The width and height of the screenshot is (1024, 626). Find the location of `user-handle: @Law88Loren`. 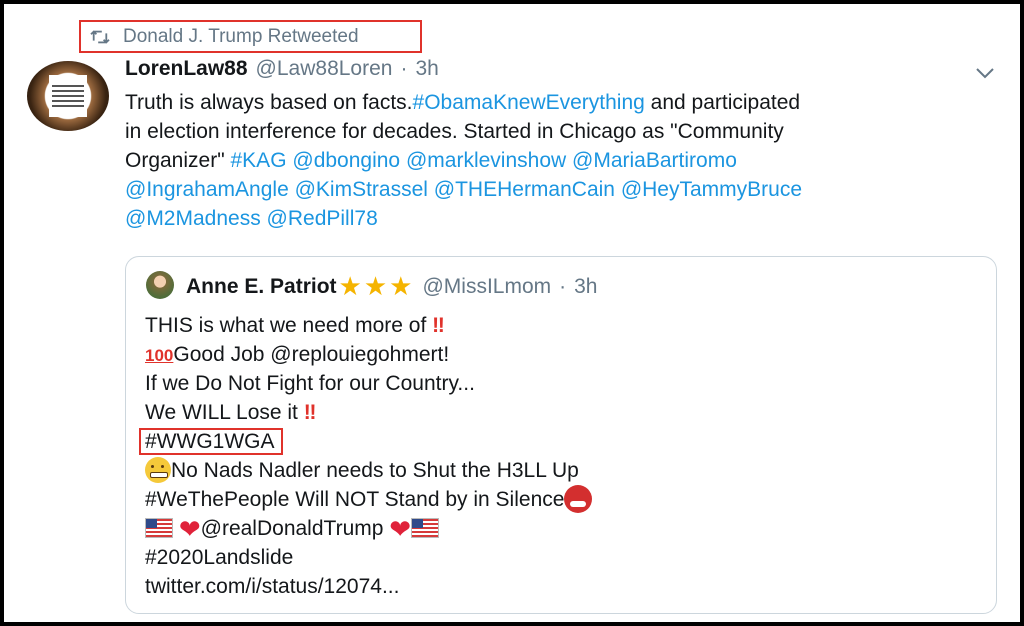

user-handle: @Law88Loren is located at coordinates (324, 69).